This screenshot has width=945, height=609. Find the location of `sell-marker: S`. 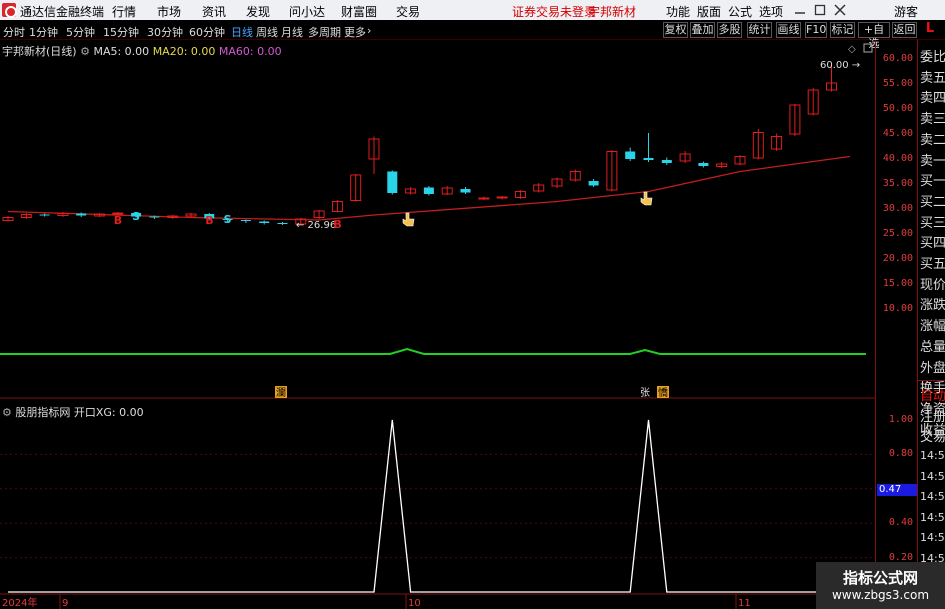

sell-marker: S is located at coordinates (228, 219).